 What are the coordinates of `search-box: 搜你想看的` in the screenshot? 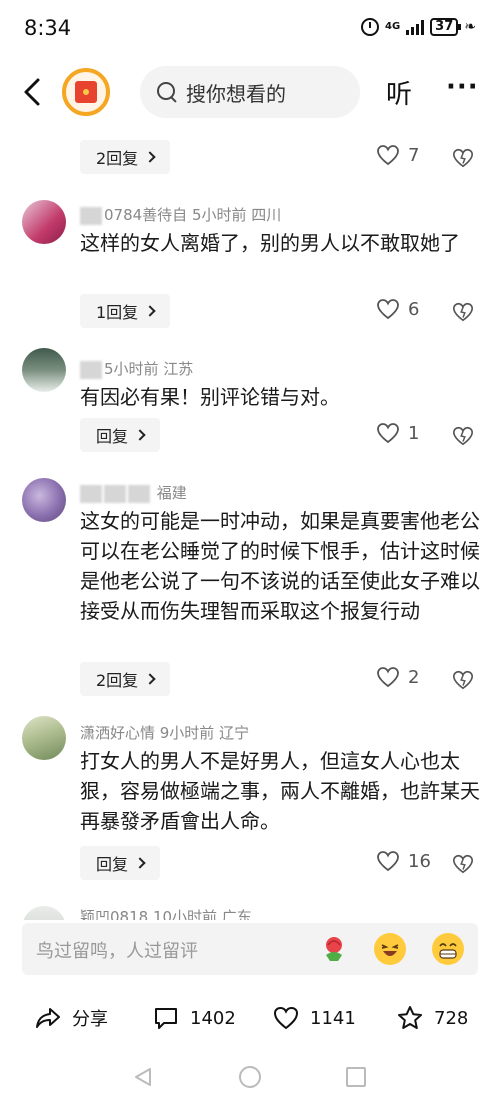 It's located at (250, 92).